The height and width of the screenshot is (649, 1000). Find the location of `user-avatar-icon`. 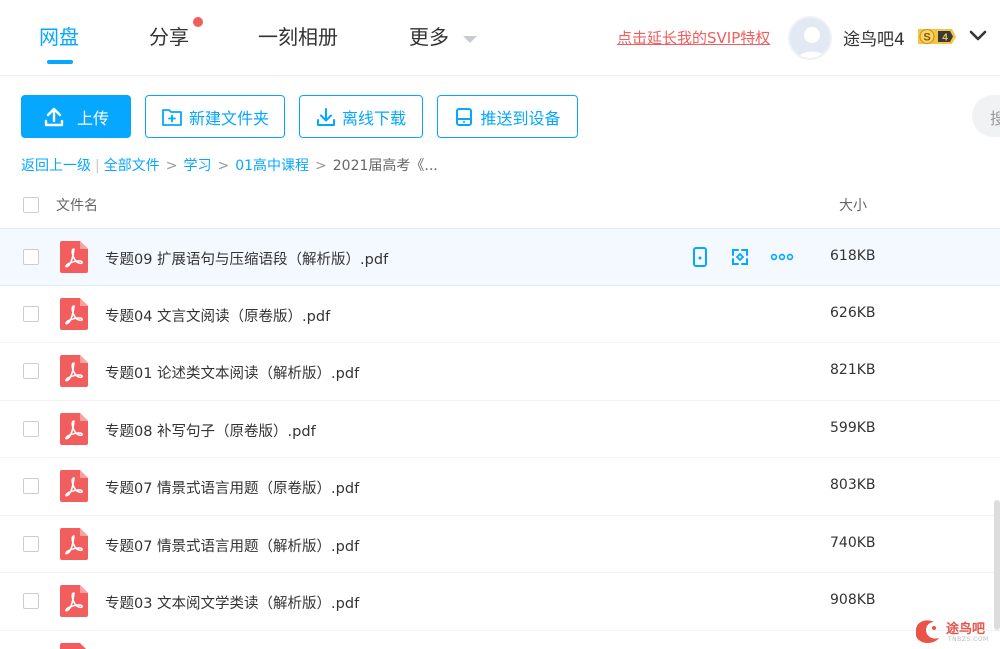

user-avatar-icon is located at coordinates (810, 38).